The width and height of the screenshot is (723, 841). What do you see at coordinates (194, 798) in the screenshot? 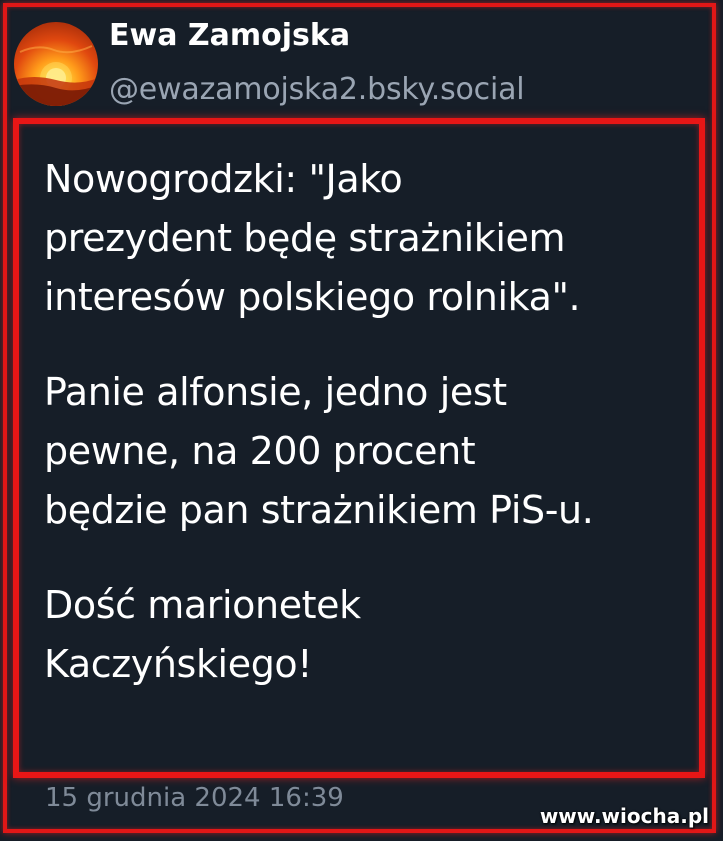
I see `post-timestamp: 15 grudnia 2024 16:39` at bounding box center [194, 798].